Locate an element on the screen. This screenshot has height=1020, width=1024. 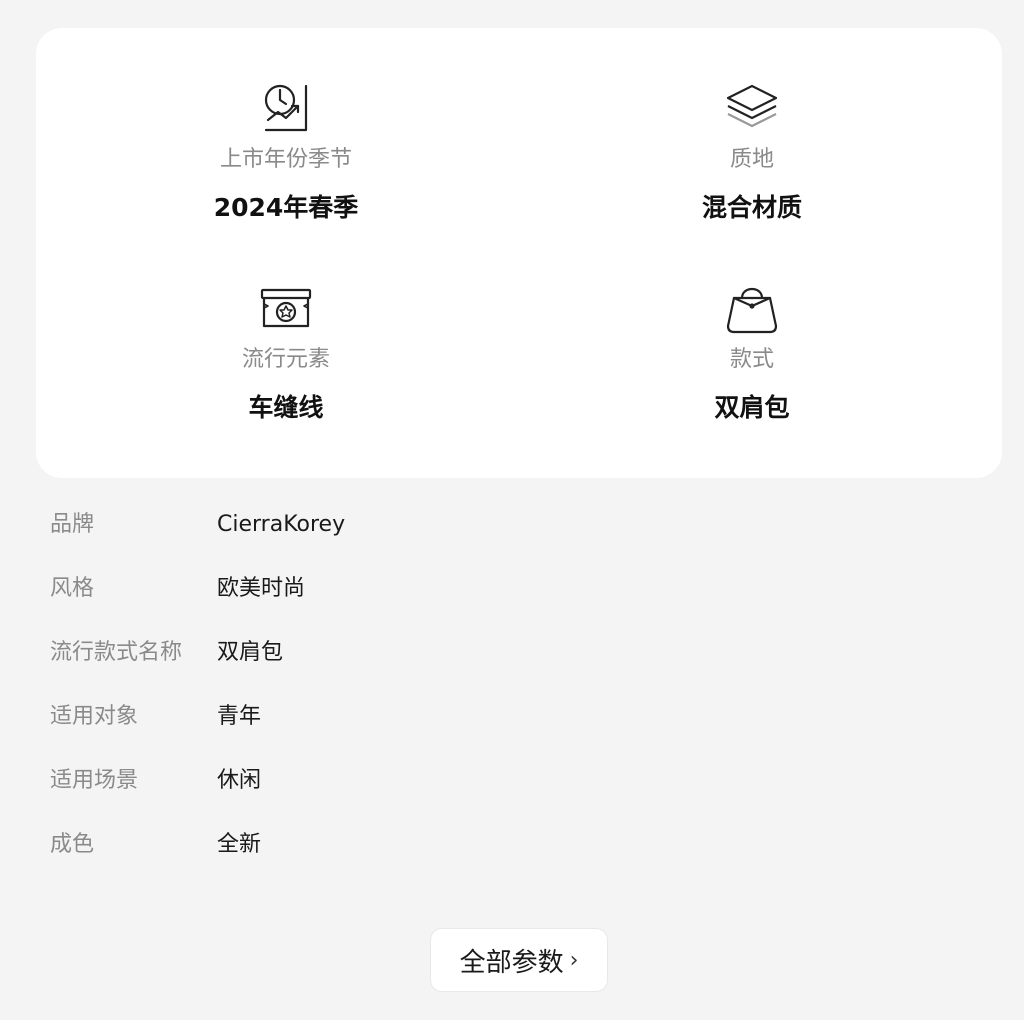
handbag-icon is located at coordinates (752, 310).